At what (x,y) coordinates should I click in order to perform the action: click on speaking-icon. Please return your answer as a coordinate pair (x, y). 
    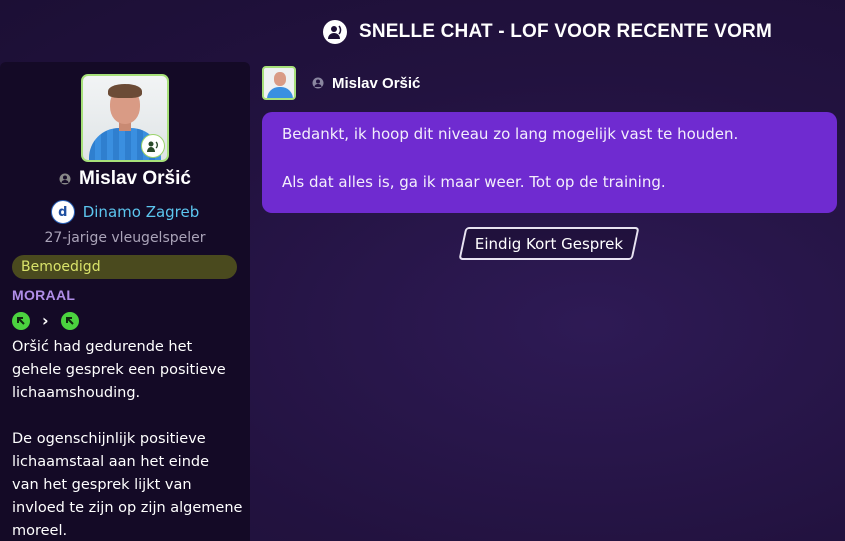
    Looking at the image, I should click on (153, 146).